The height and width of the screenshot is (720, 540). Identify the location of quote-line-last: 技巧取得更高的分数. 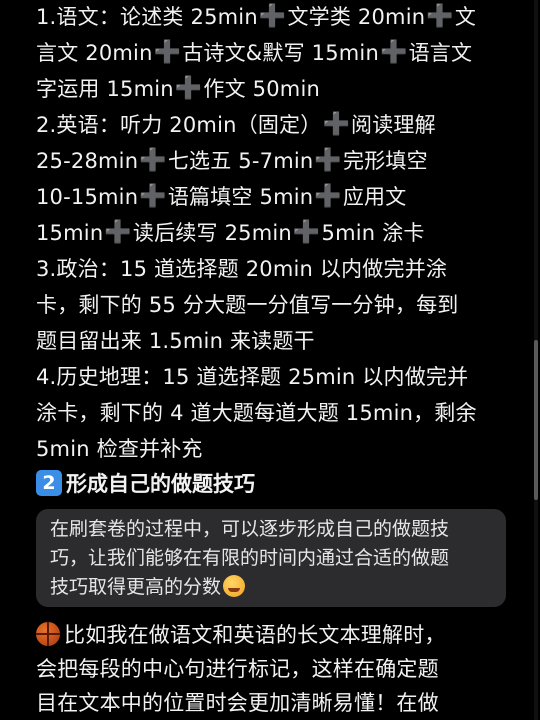
(148, 587).